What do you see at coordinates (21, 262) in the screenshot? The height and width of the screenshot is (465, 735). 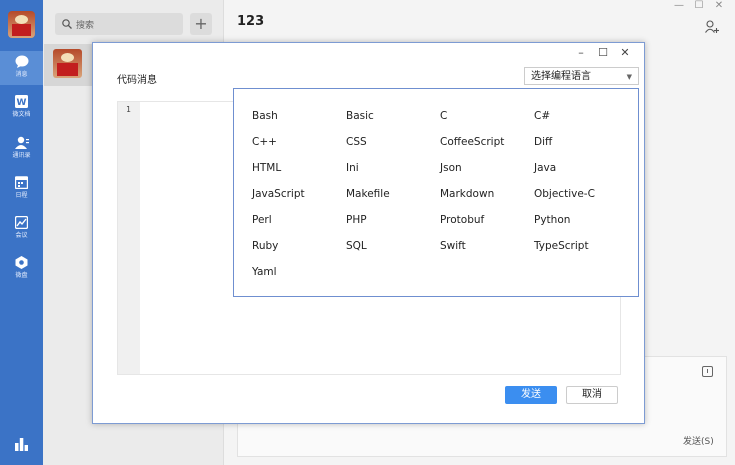 I see `drive-icon` at bounding box center [21, 262].